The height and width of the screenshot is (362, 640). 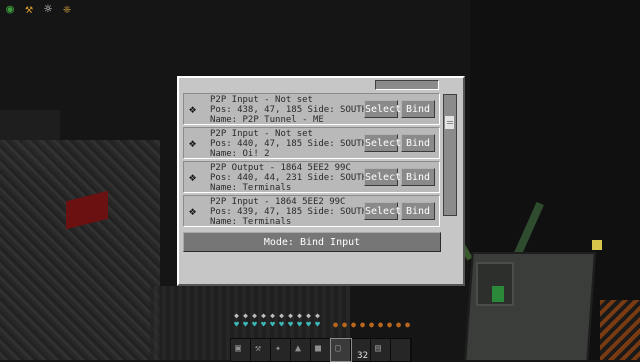 I want to click on item-icon: ▣, so click(x=238, y=348).